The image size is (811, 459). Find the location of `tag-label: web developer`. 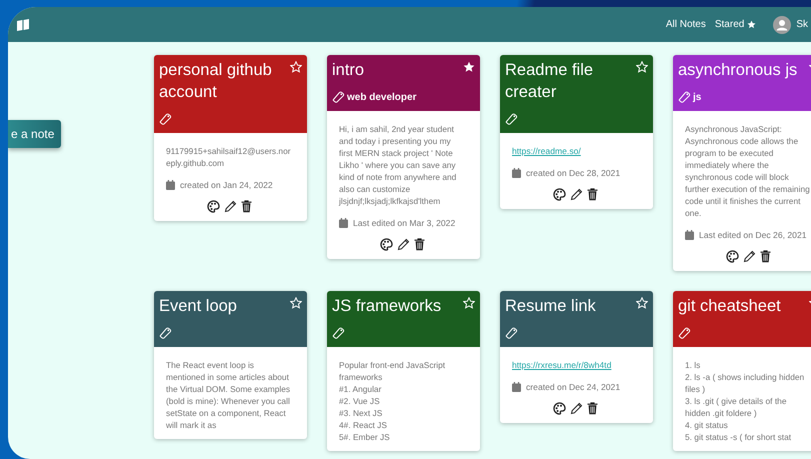

tag-label: web developer is located at coordinates (381, 97).